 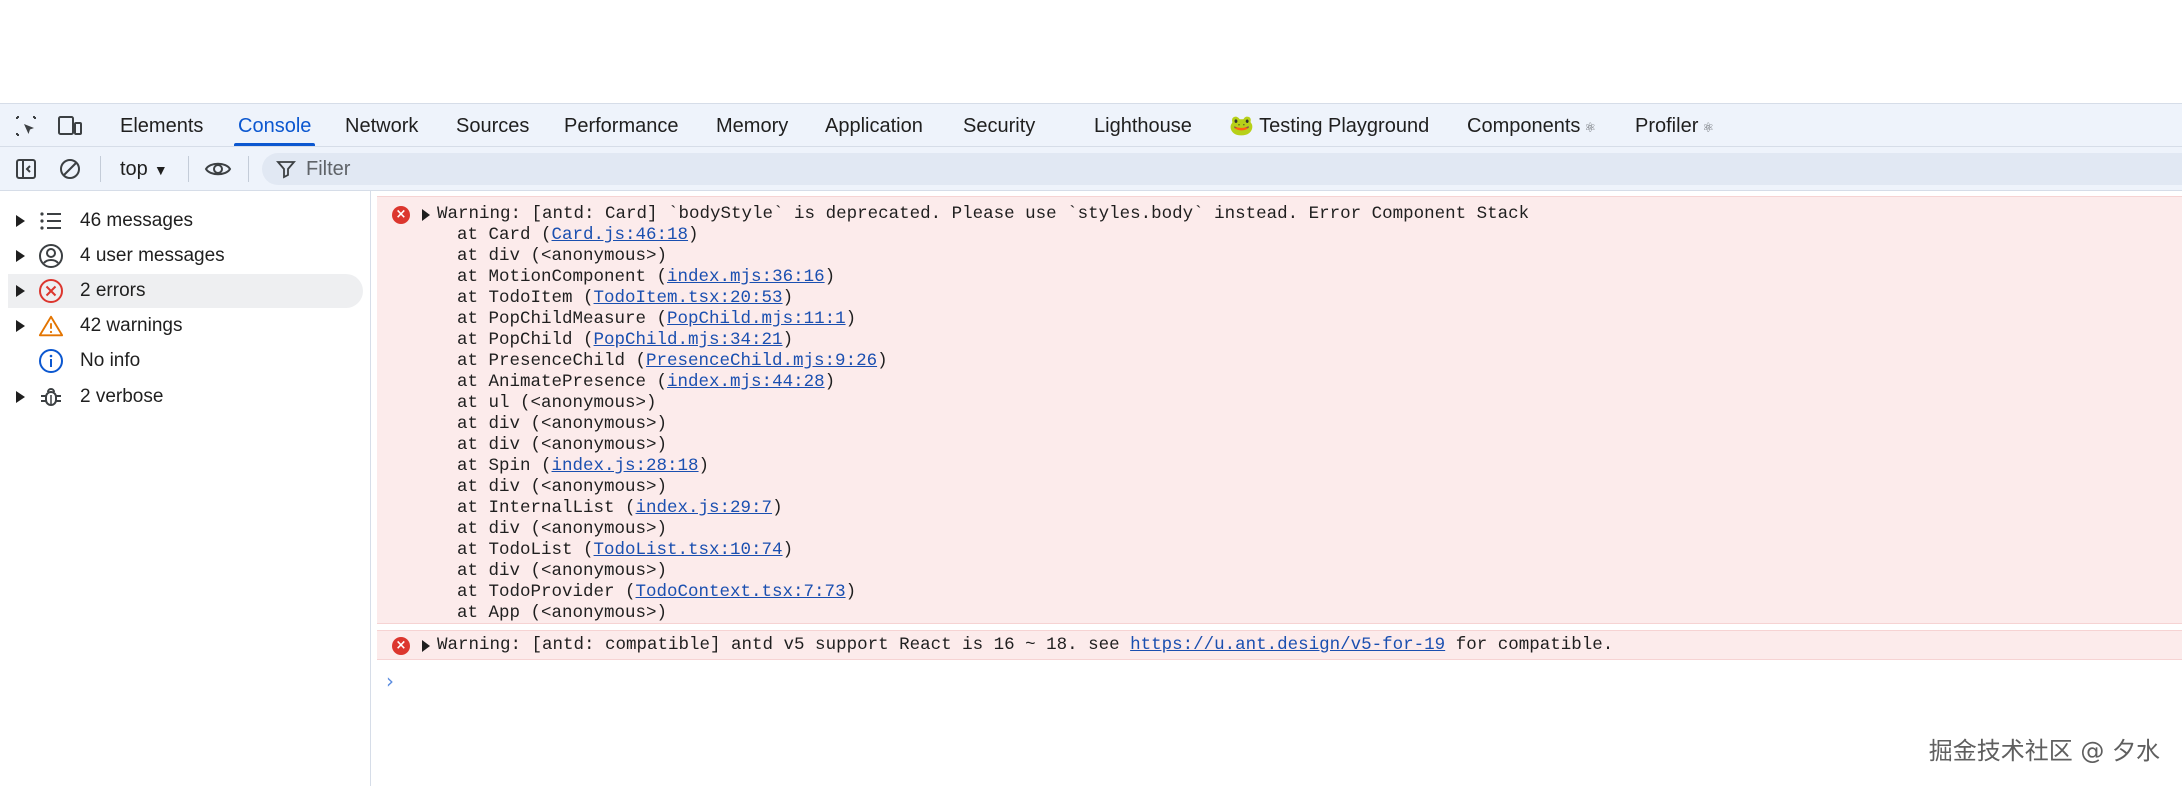 I want to click on stack-frame-text: at PopChild (, so click(x=525, y=340).